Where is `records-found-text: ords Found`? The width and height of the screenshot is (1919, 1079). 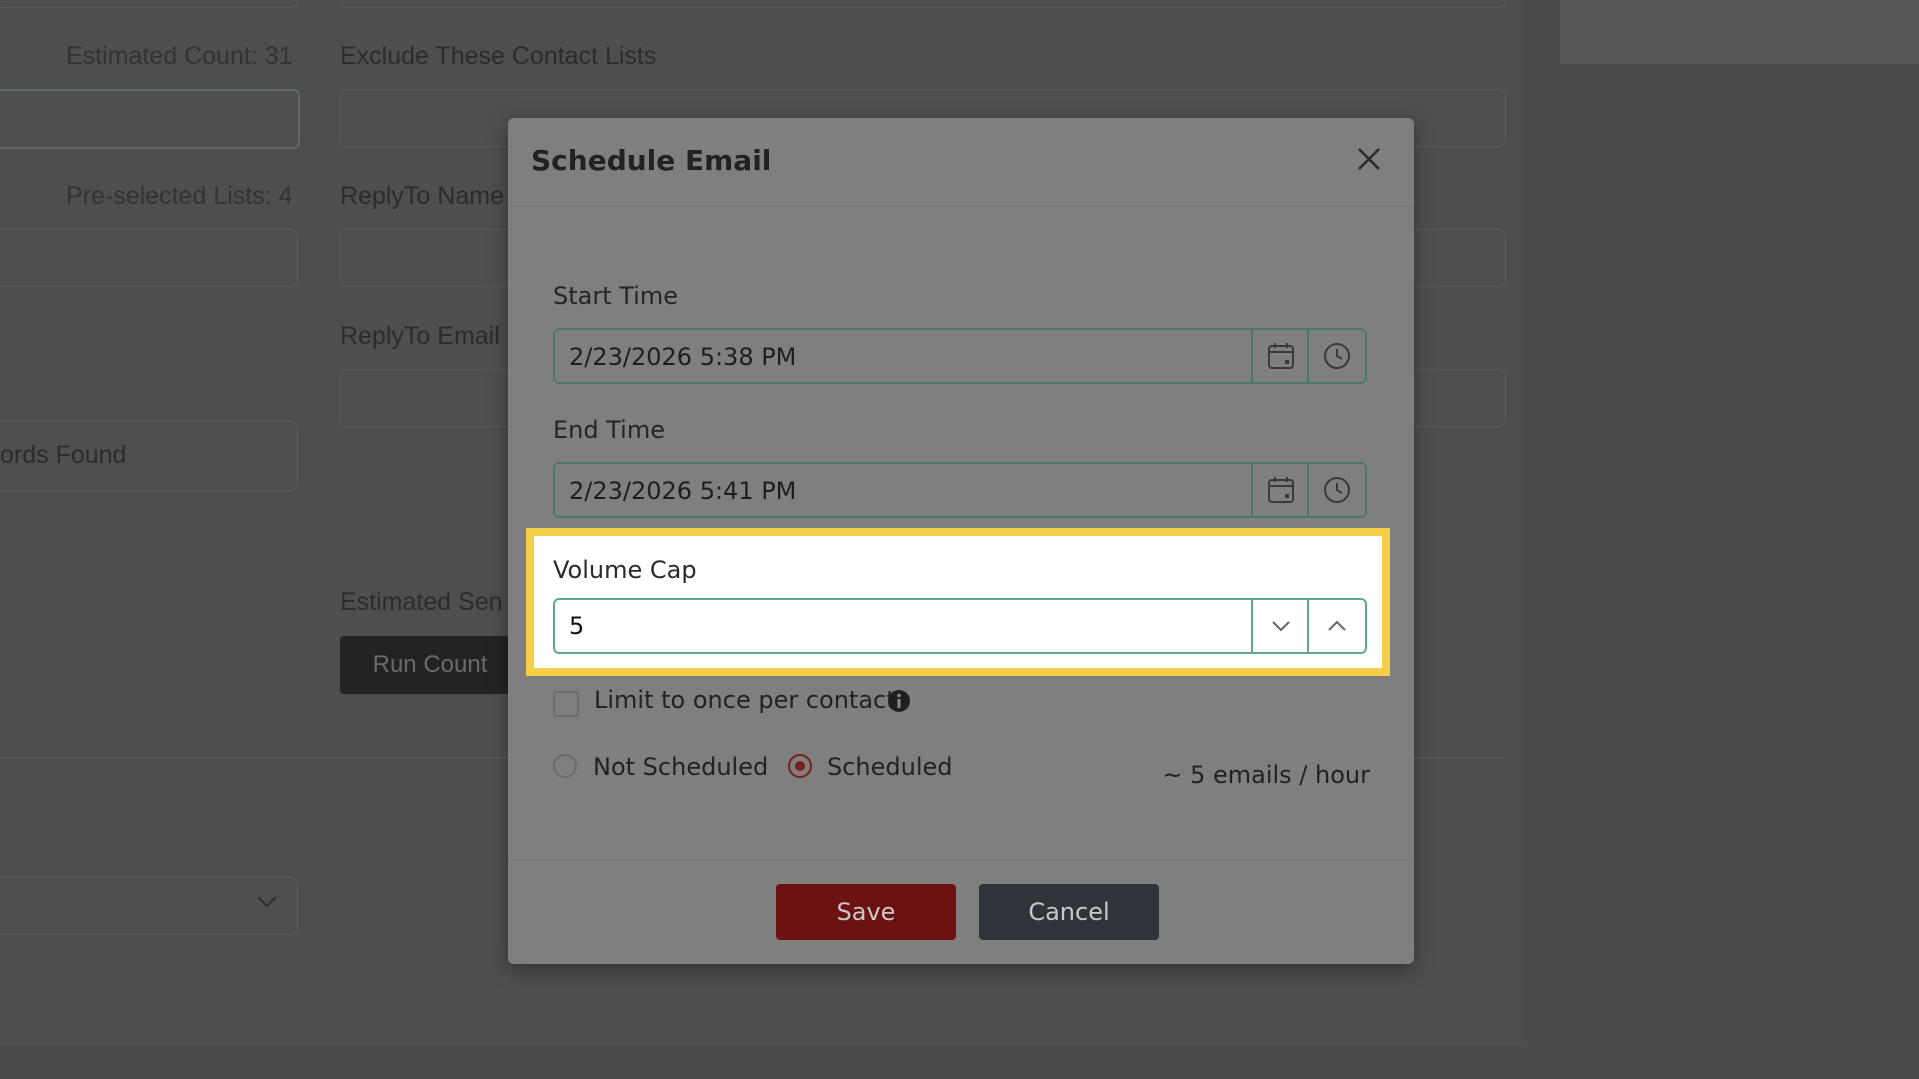
records-found-text: ords Found is located at coordinates (63, 455).